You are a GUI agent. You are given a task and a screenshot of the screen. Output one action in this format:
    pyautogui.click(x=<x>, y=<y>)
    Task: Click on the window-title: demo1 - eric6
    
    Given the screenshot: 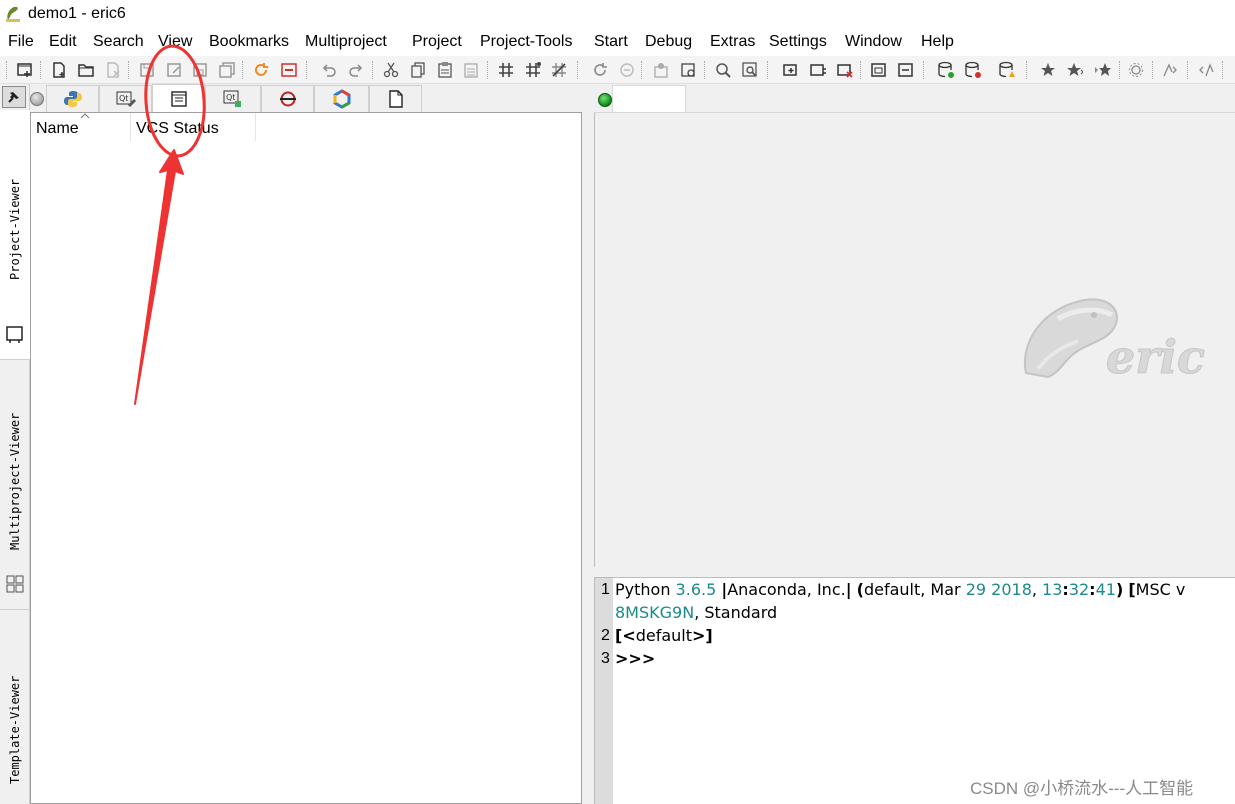 What is the action you would take?
    pyautogui.click(x=77, y=13)
    